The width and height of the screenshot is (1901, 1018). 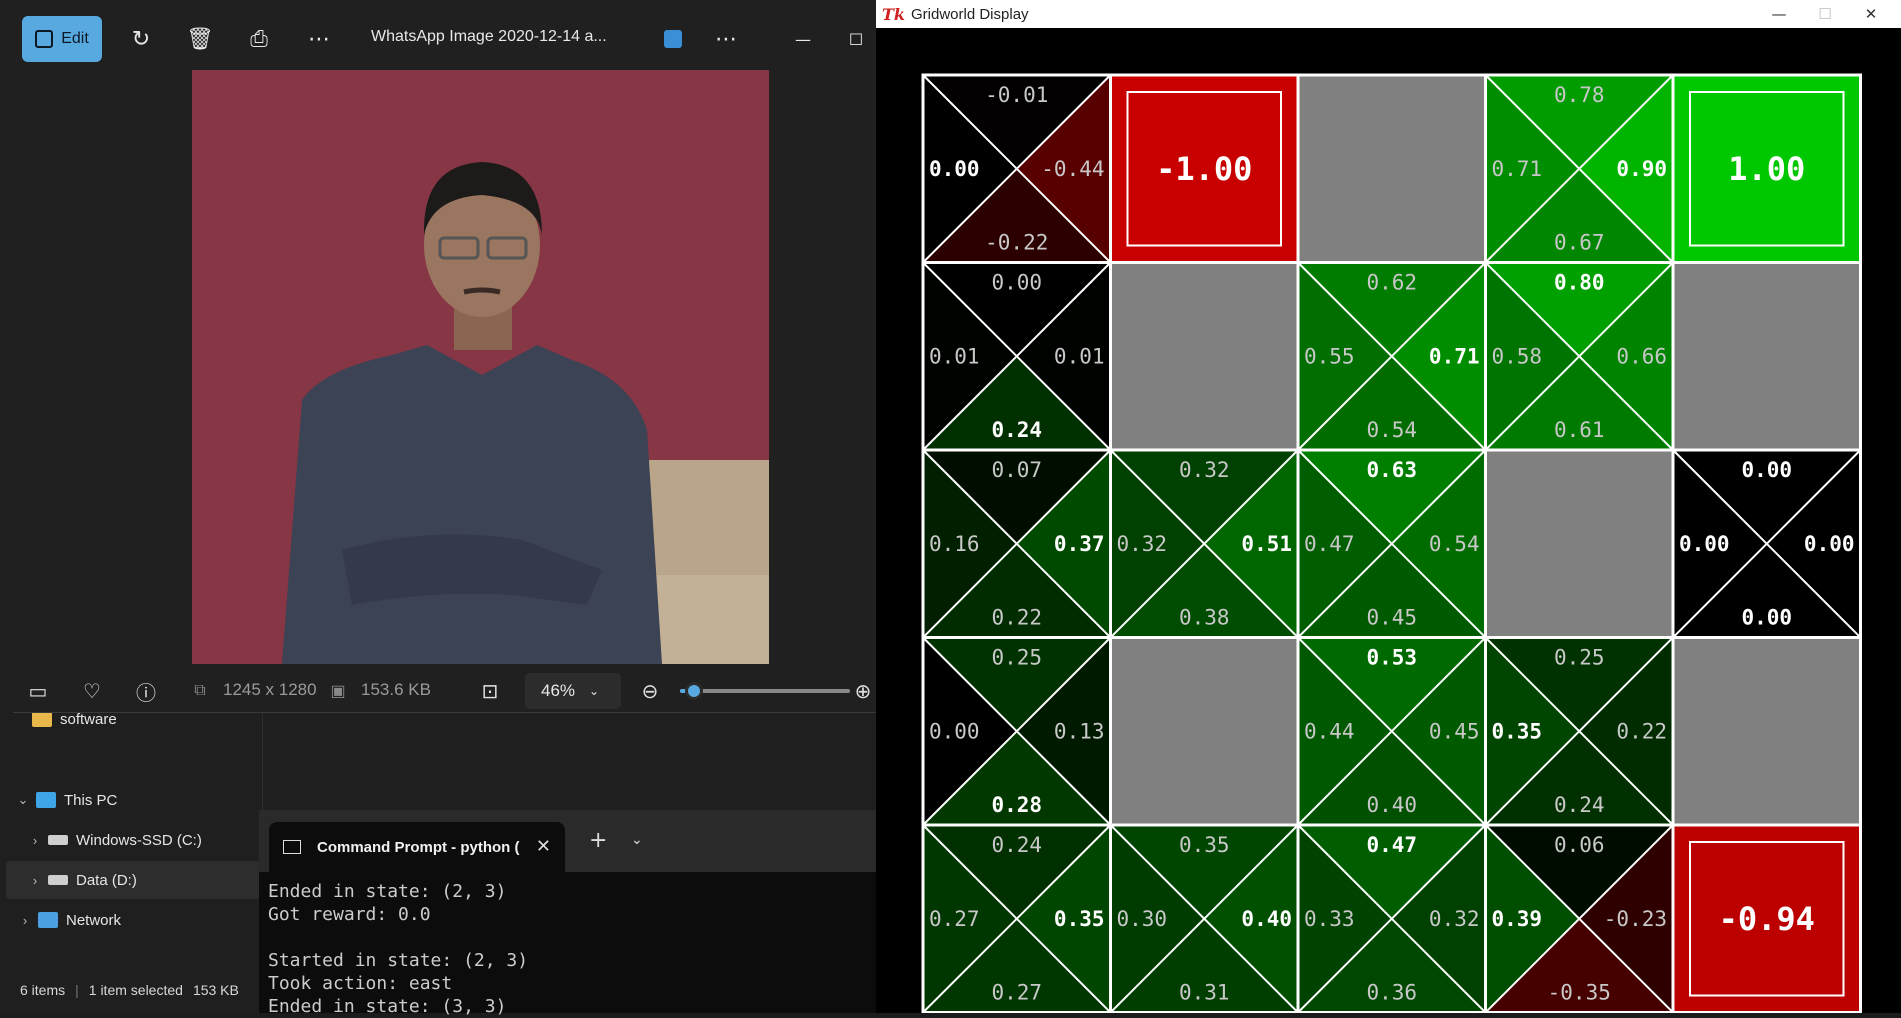 I want to click on fit-to-window-button: ⊡, so click(x=490, y=691).